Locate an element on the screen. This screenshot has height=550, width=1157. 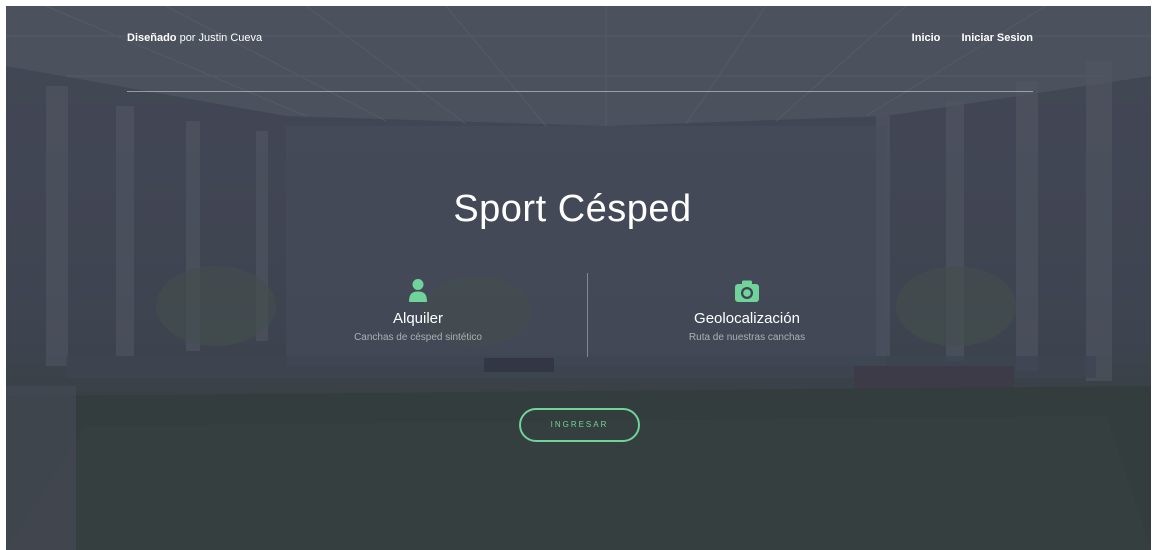
feature-geolocalizacion: Geolocalización Ruta de nuestras canchas is located at coordinates (747, 310).